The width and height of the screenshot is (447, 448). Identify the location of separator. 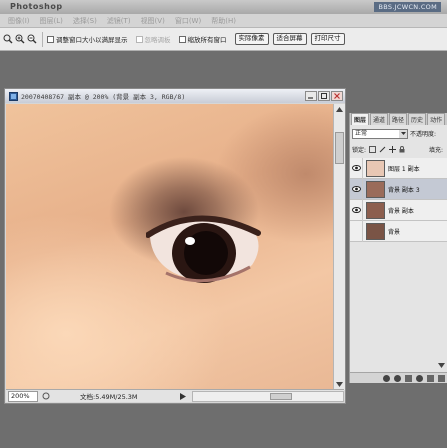
(42, 39).